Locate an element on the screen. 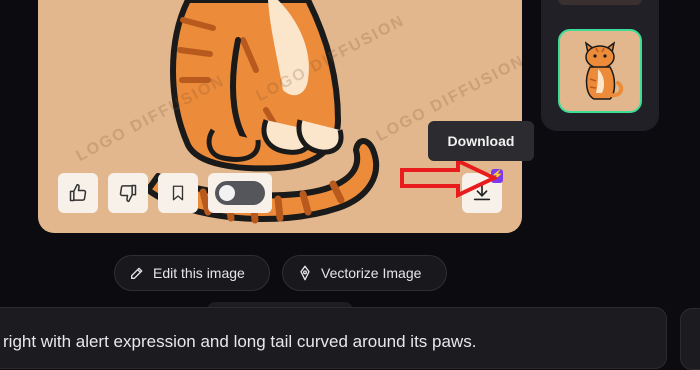 The width and height of the screenshot is (700, 370). download-tooltip: Download is located at coordinates (481, 141).